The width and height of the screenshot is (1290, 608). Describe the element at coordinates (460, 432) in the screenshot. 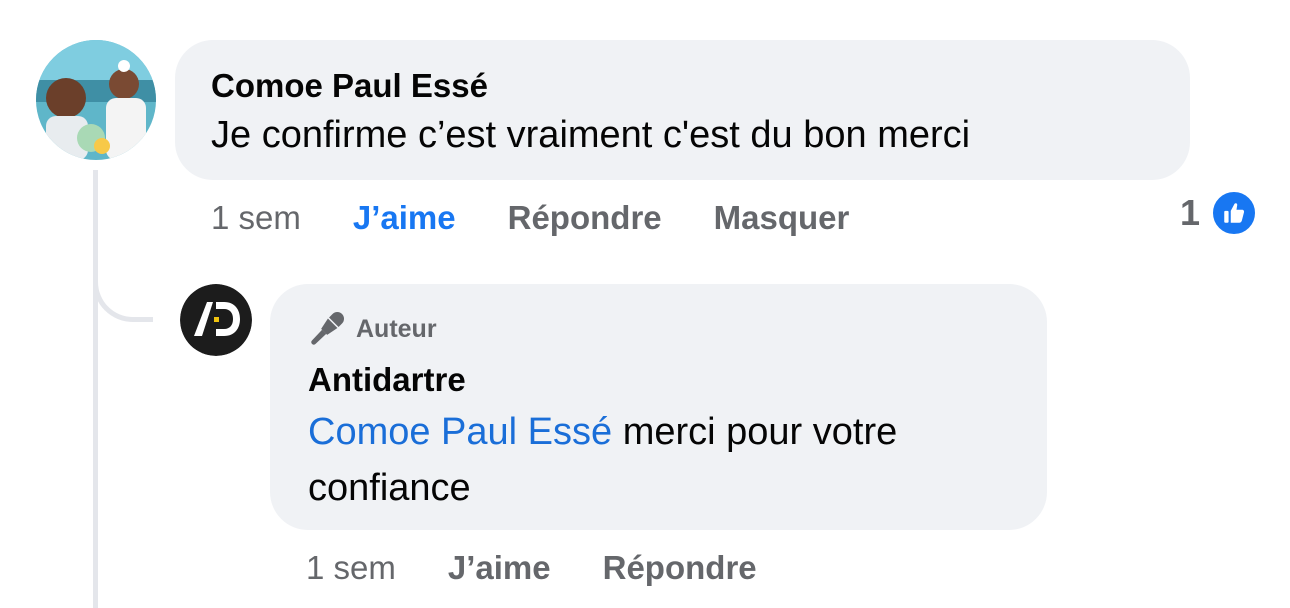

I see `mention-link: Comoe Paul Essé` at that location.